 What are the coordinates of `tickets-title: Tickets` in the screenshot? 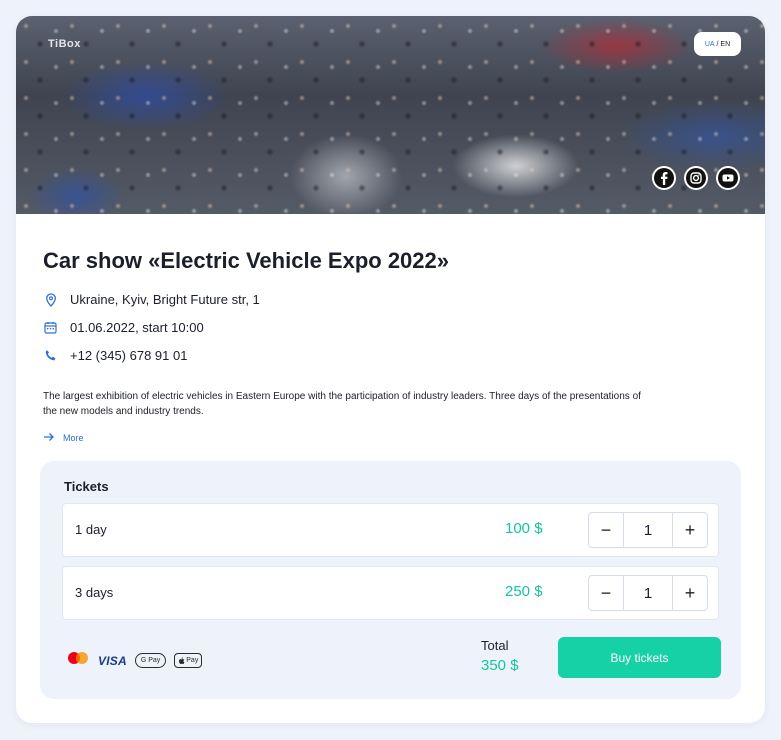 It's located at (86, 486).